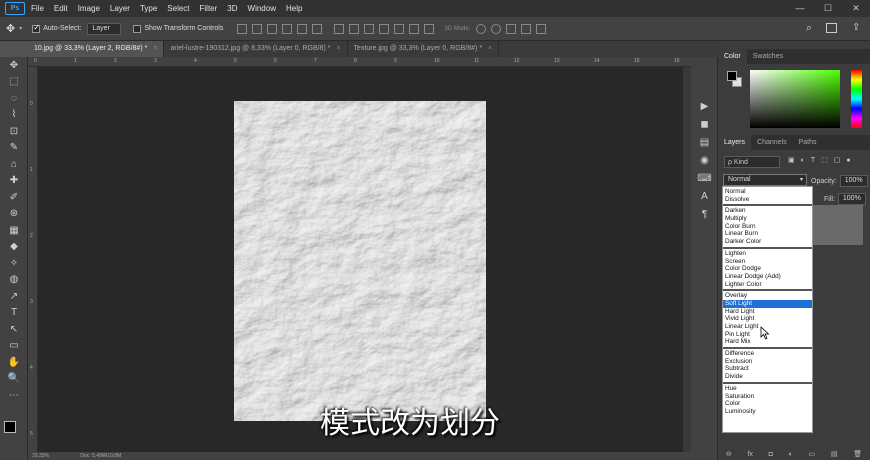 Image resolution: width=870 pixels, height=460 pixels. What do you see at coordinates (808, 142) in the screenshot?
I see `tab-paths: Paths` at bounding box center [808, 142].